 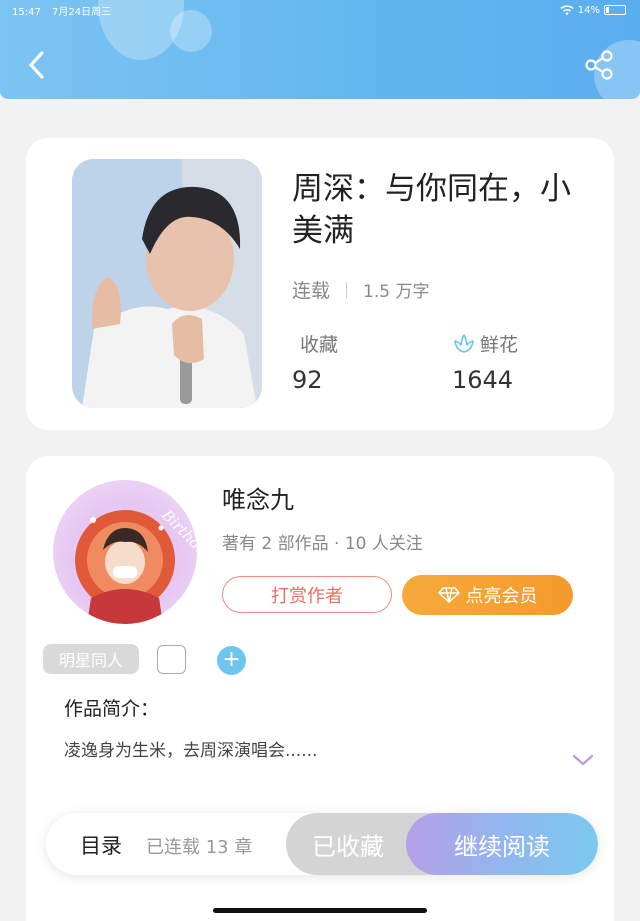 What do you see at coordinates (101, 845) in the screenshot?
I see `toc-button: 目录` at bounding box center [101, 845].